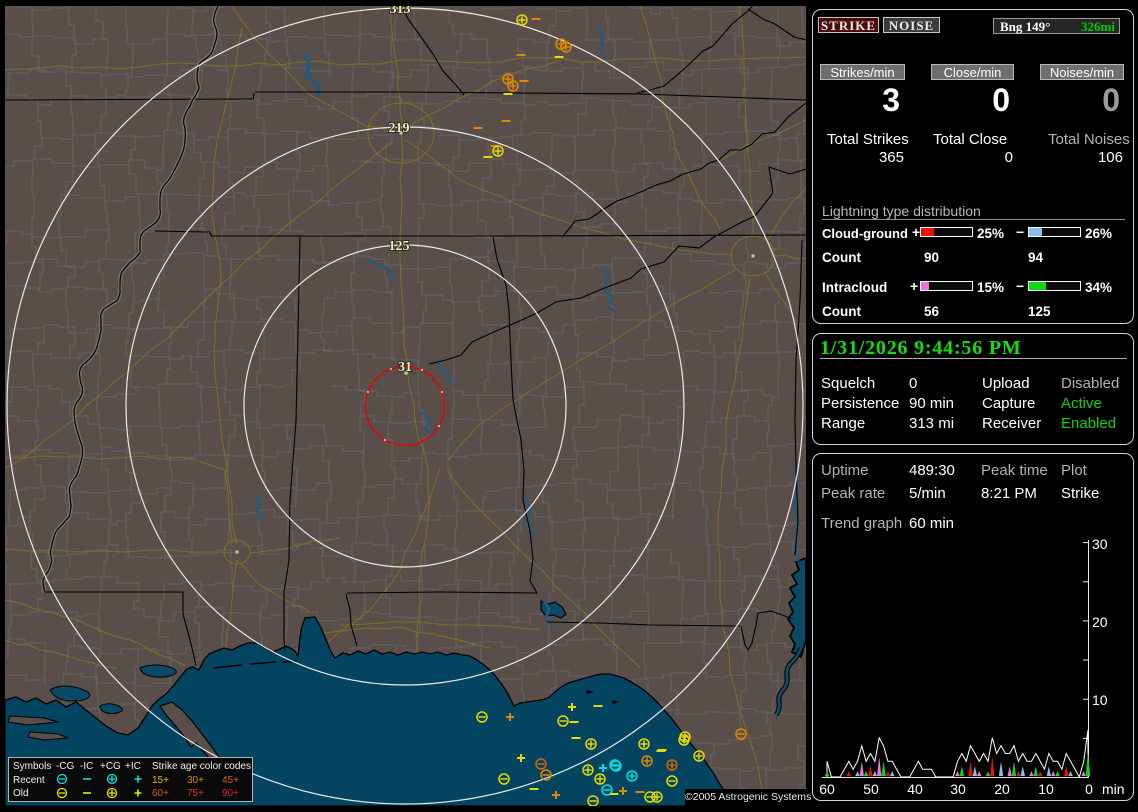 The image size is (1138, 812). I want to click on svg-text: 219, so click(399, 128).